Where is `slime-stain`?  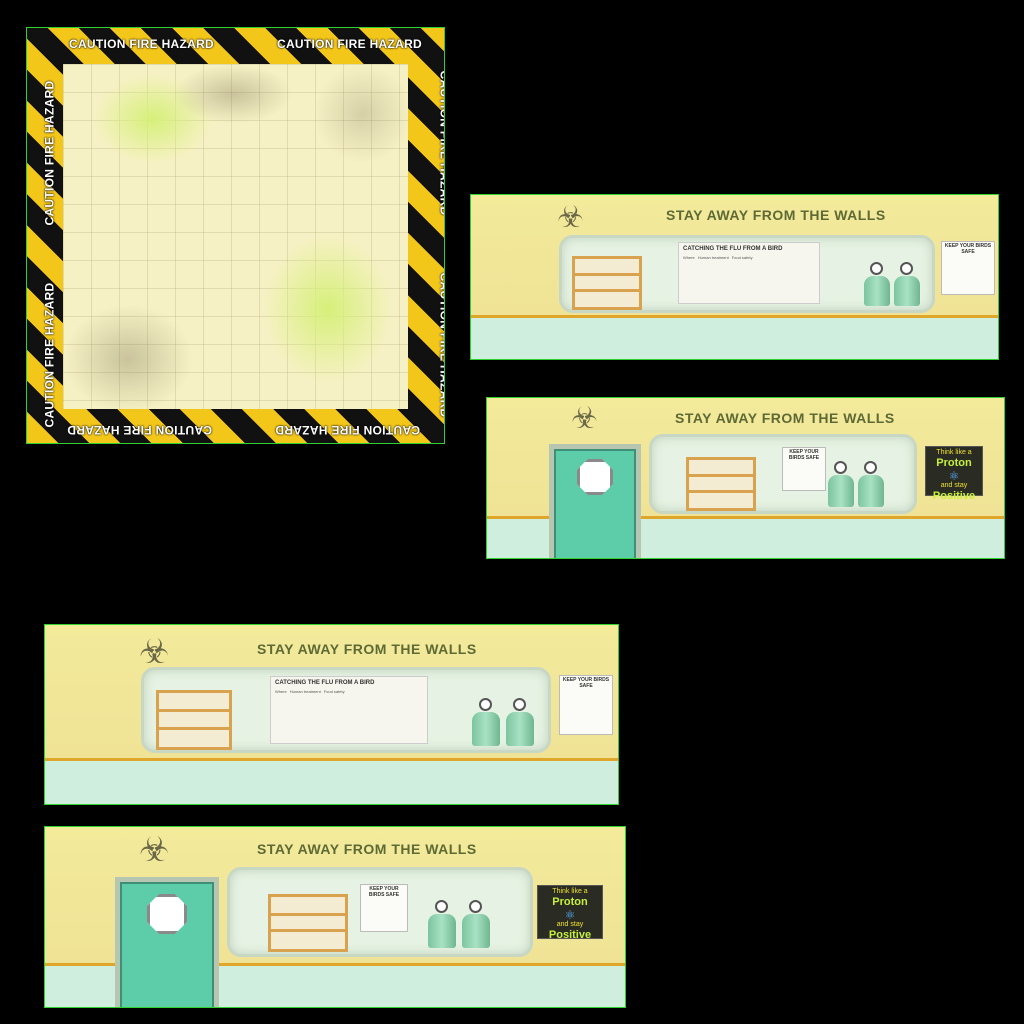
slime-stain is located at coordinates (328, 309).